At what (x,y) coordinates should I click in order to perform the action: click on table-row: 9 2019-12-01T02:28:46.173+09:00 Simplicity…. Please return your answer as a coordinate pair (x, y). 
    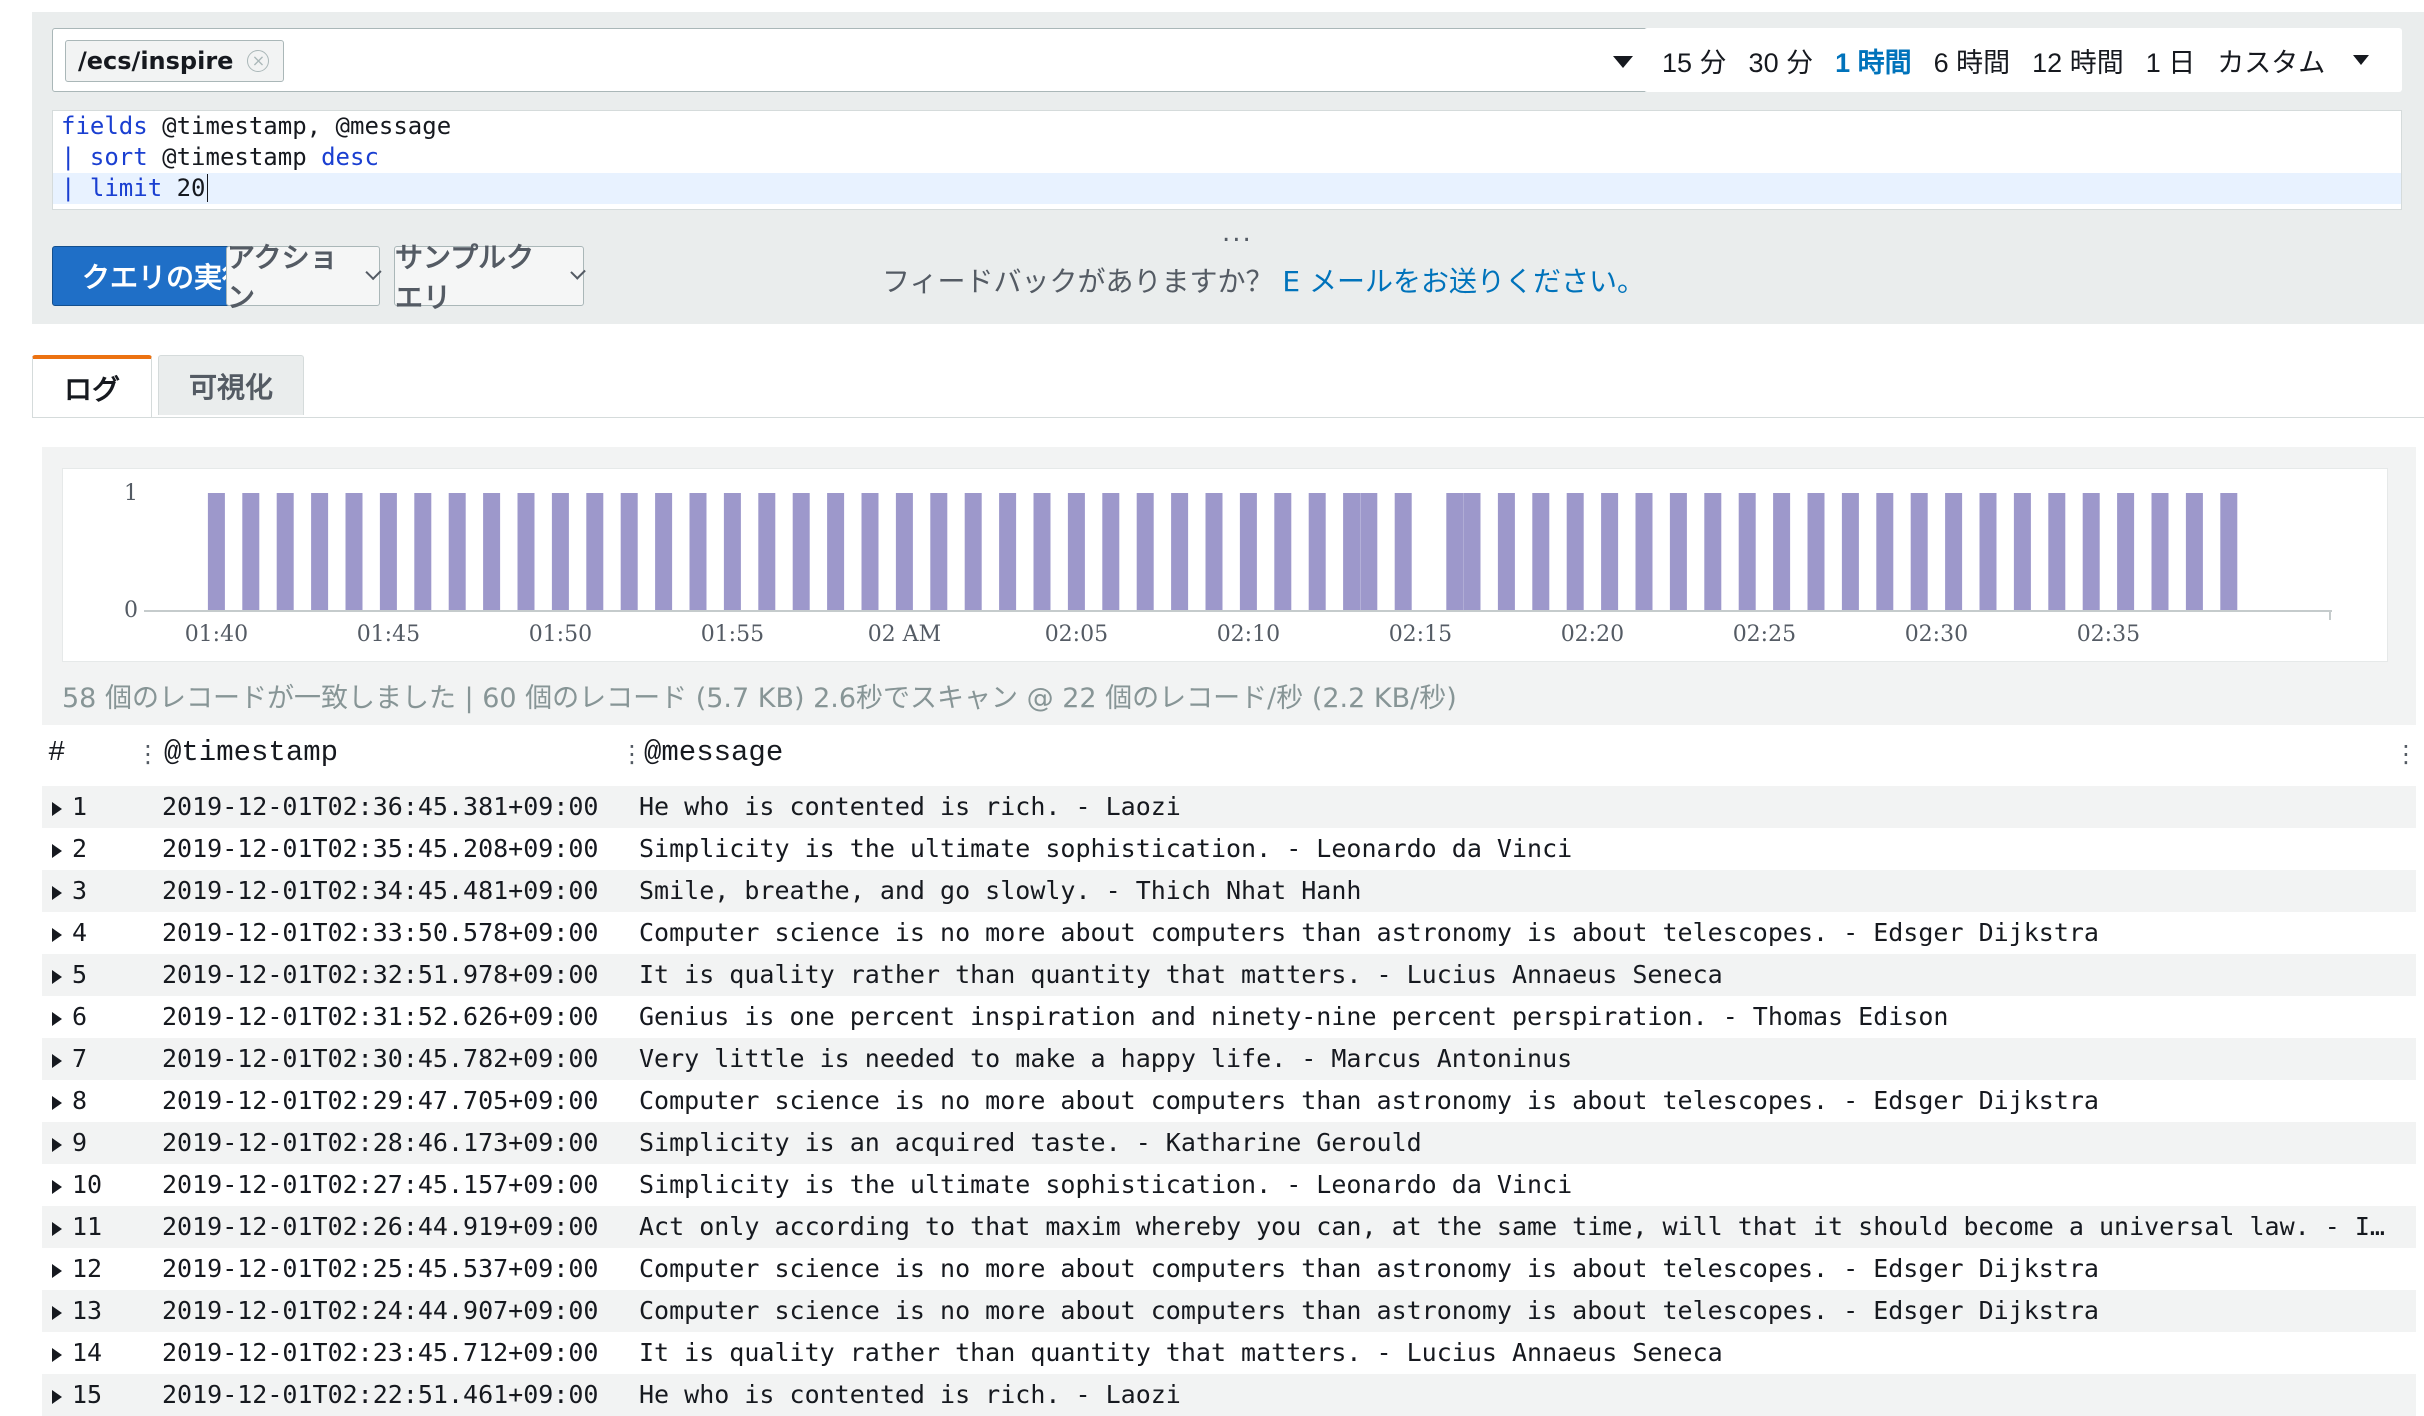
    Looking at the image, I should click on (1229, 1143).